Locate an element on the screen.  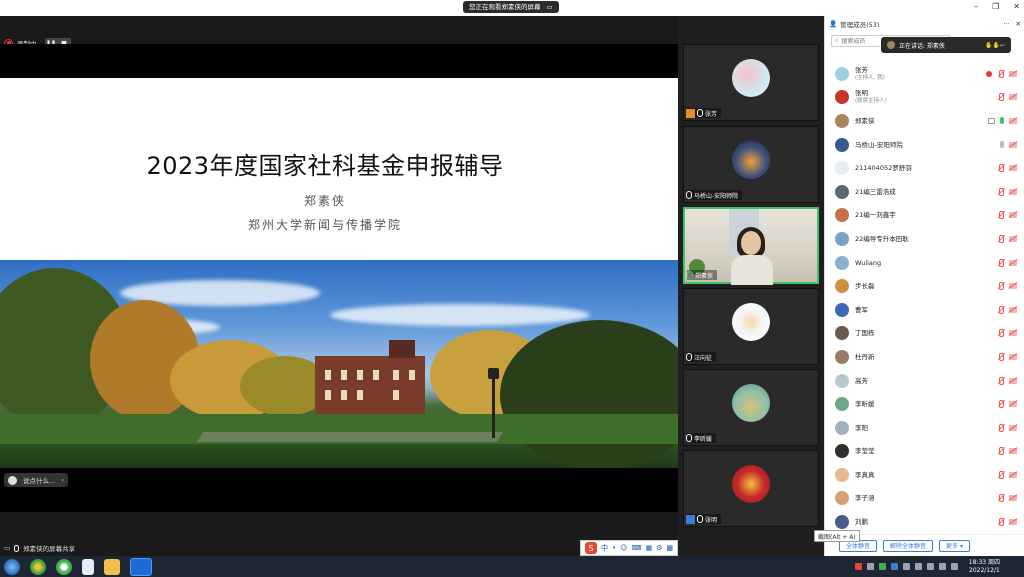
participant-row: 李莹莹 is located at coordinates (924, 452).